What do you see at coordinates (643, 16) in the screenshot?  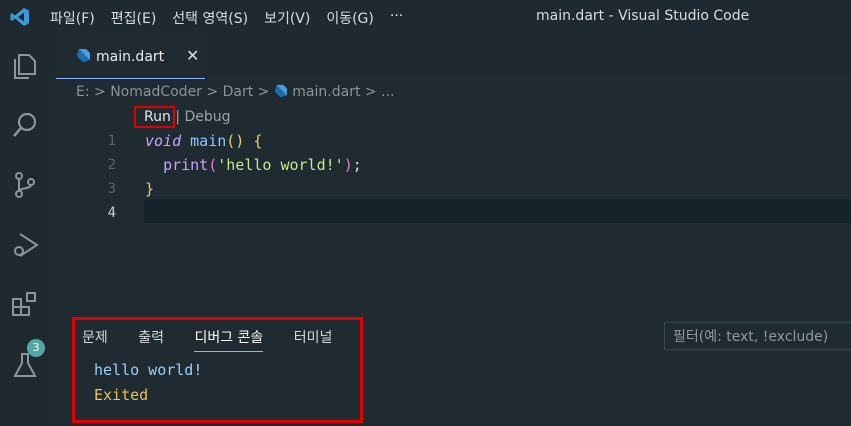 I see `window-title: main.dart - Visual Studio Code` at bounding box center [643, 16].